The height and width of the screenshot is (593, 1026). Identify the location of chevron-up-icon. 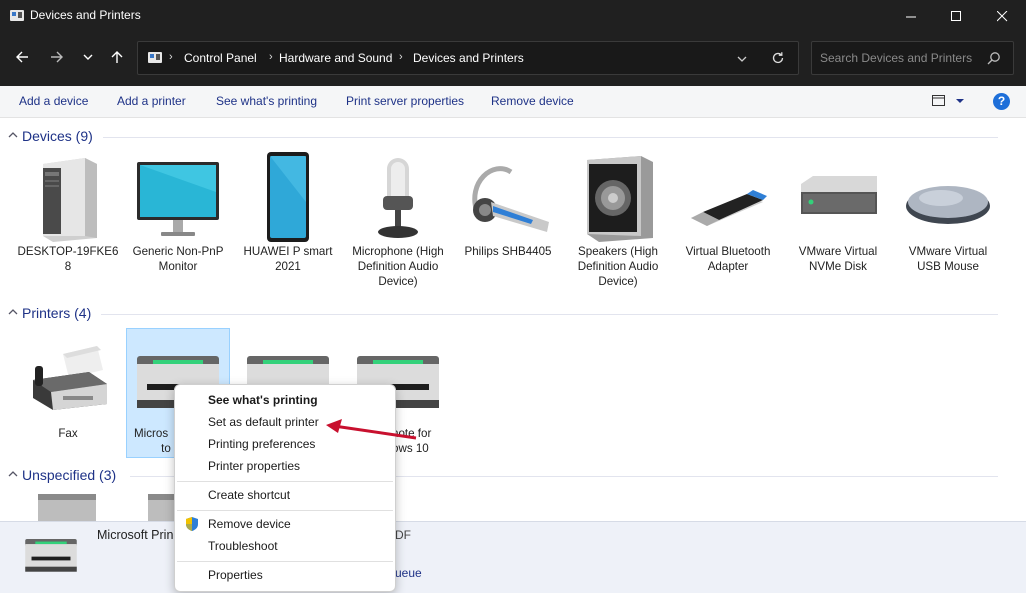
(13, 135).